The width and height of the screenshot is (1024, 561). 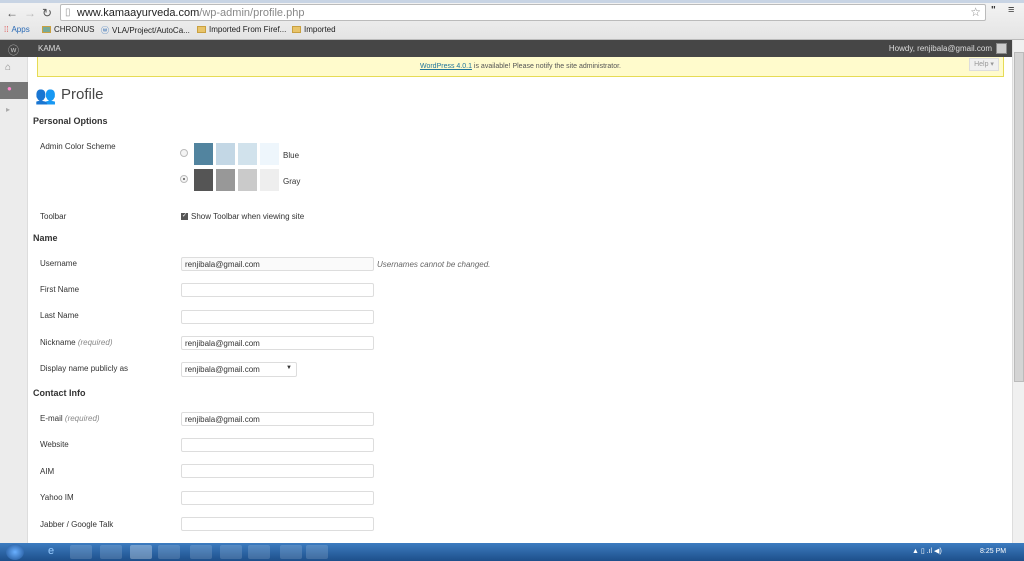 I want to click on explorer-icon, so click(x=81, y=552).